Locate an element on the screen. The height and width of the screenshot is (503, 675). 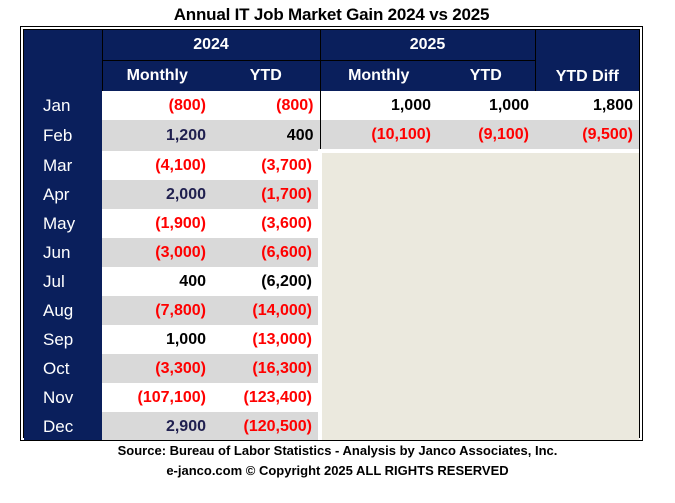
cell-2024-monthly: (800) is located at coordinates (157, 105).